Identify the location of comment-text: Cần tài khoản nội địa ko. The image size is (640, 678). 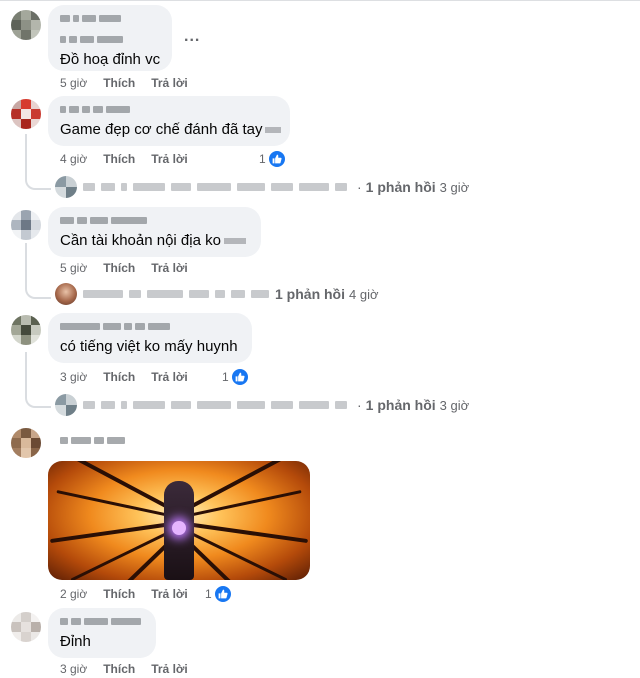
(153, 240).